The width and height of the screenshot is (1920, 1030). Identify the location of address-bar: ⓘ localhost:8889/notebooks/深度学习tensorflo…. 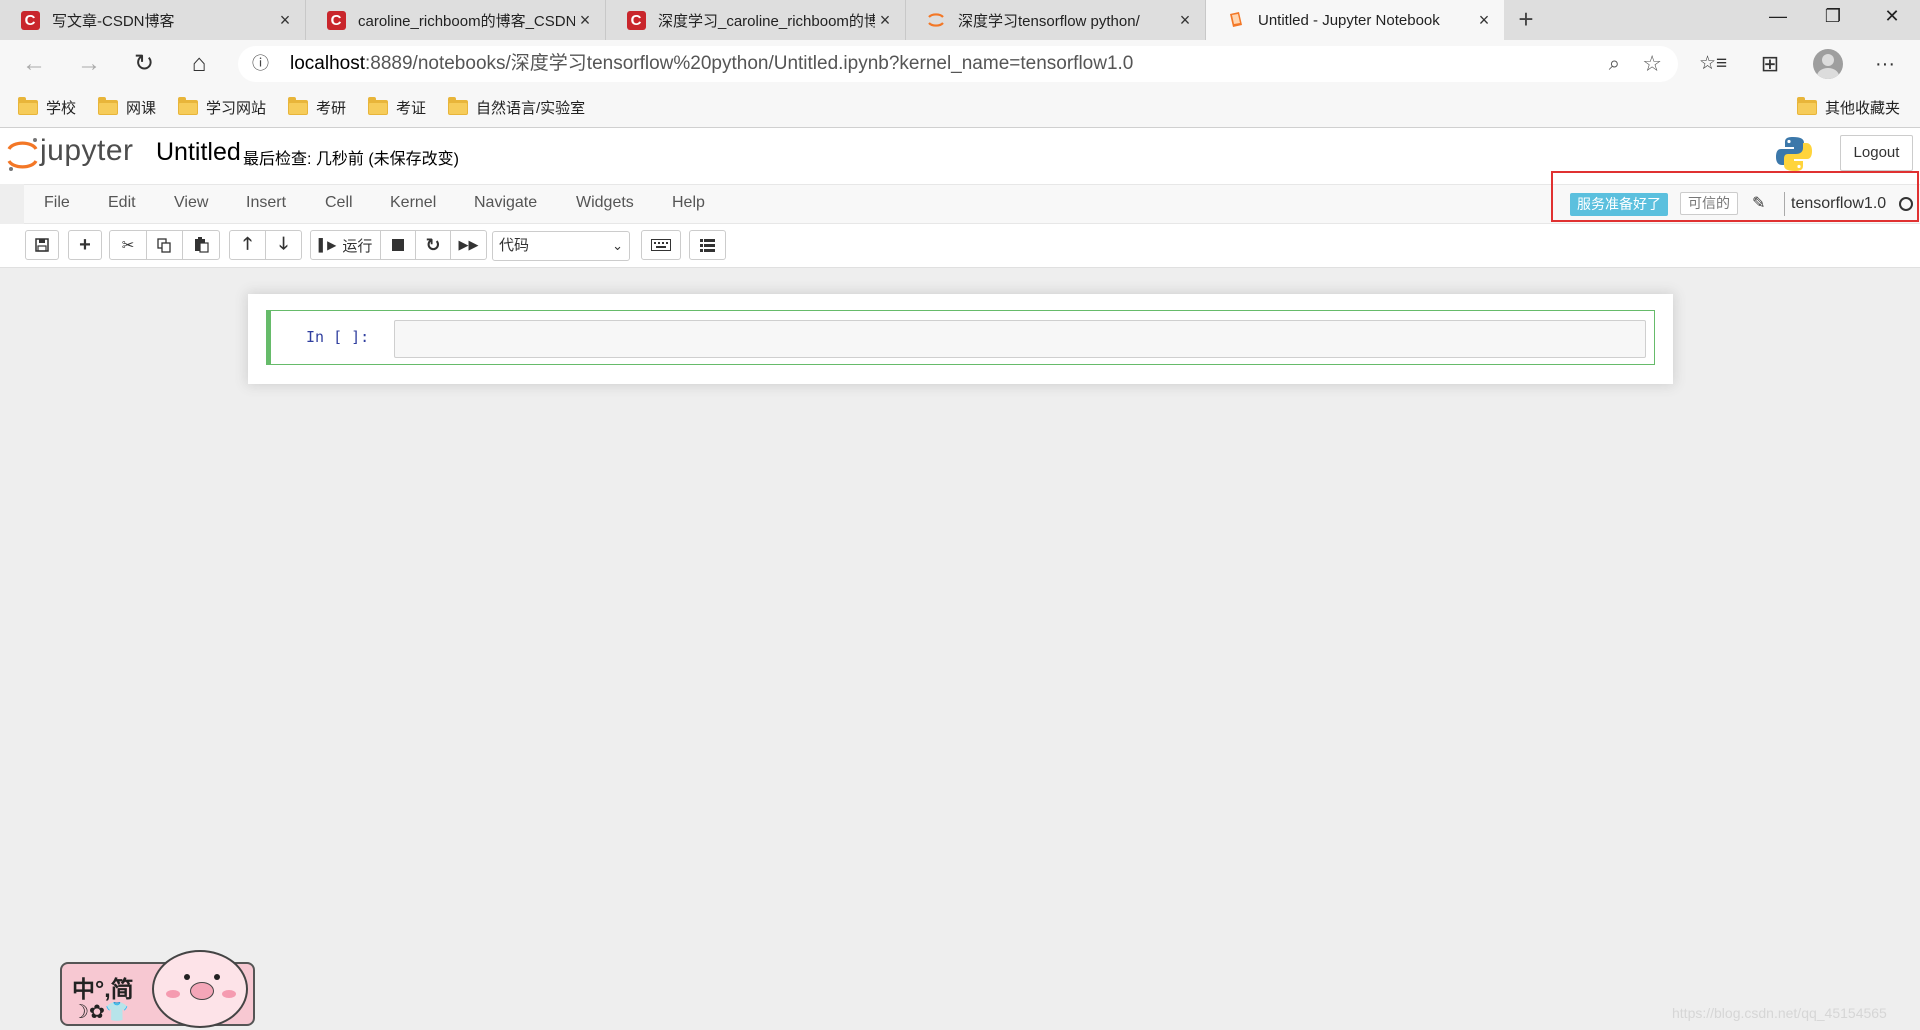
(958, 64).